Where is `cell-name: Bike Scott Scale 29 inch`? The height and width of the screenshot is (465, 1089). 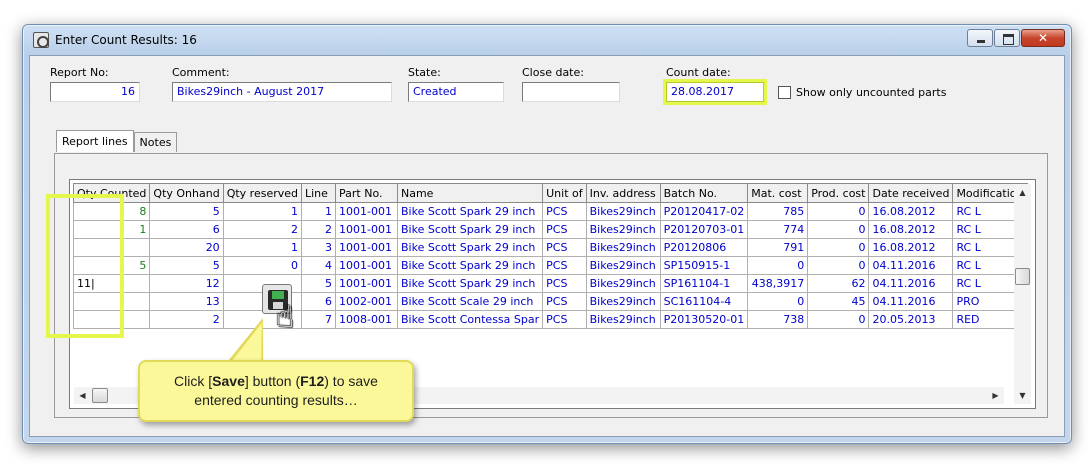
cell-name: Bike Scott Scale 29 inch is located at coordinates (470, 301).